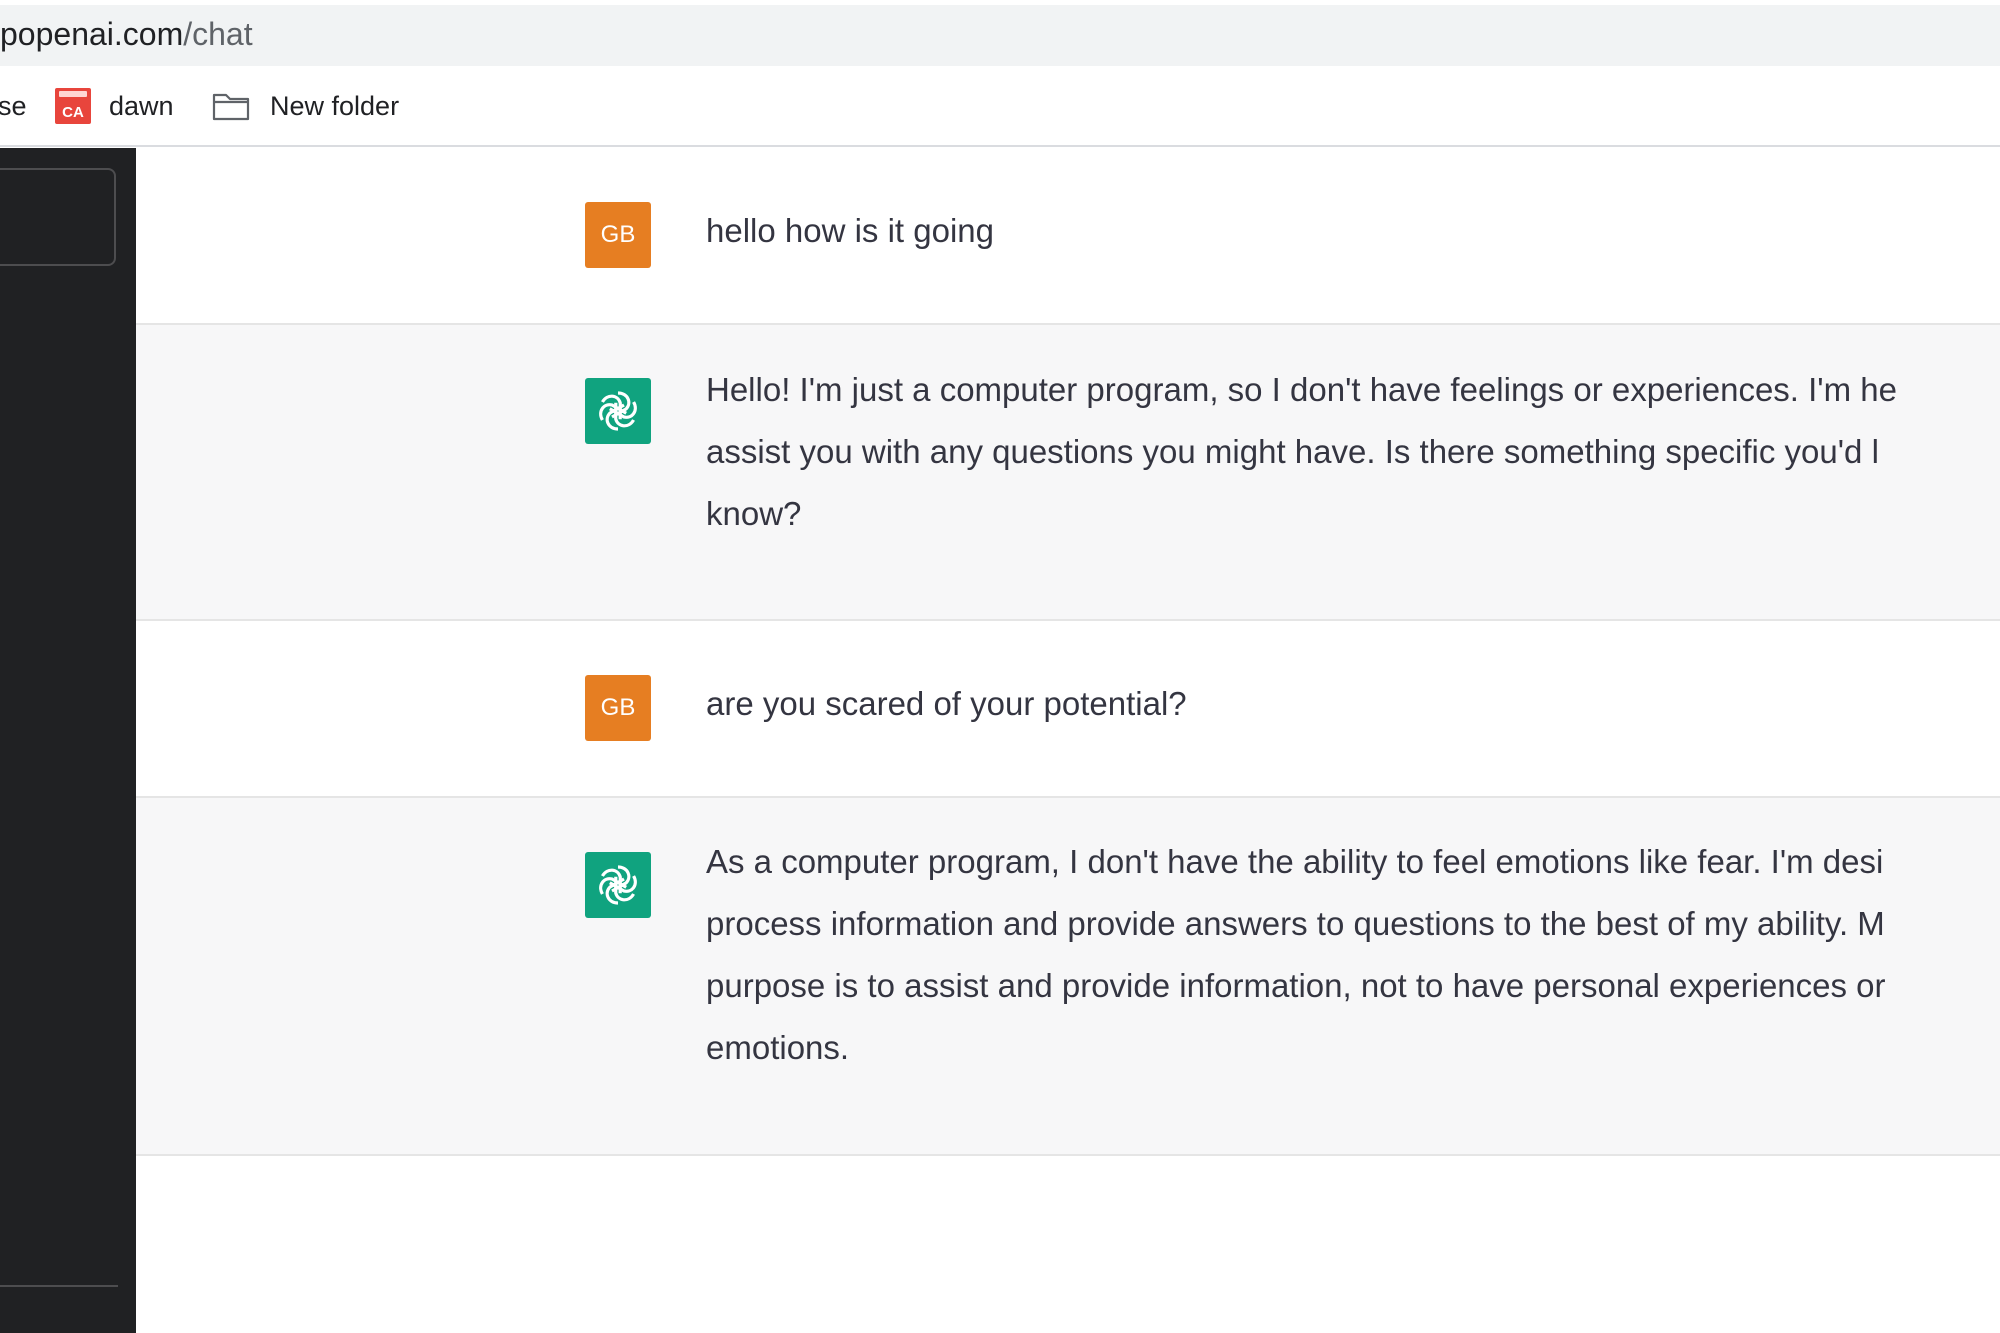 This screenshot has width=2000, height=1333. Describe the element at coordinates (754, 513) in the screenshot. I see `message-line: know?` at that location.